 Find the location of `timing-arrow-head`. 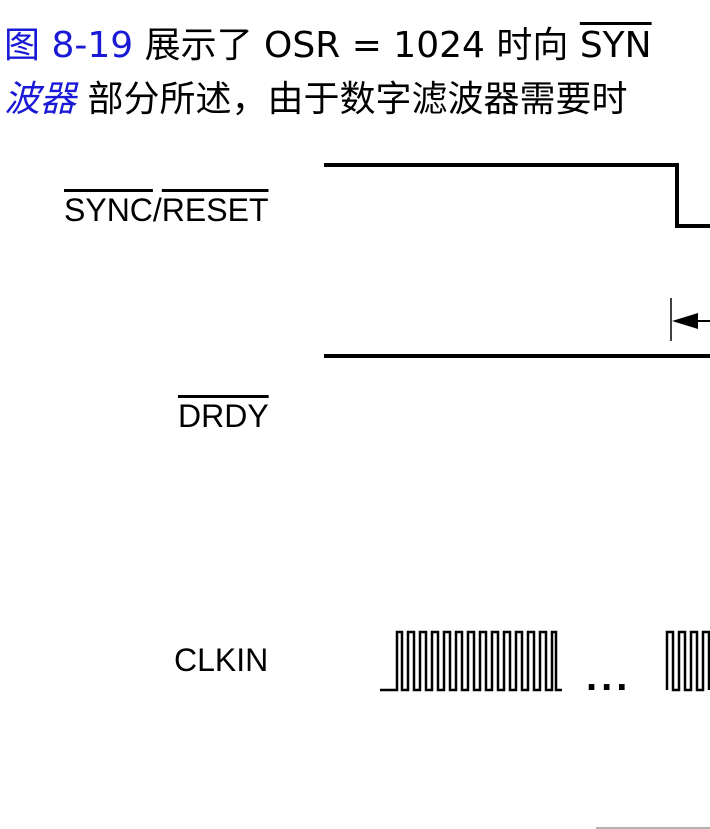

timing-arrow-head is located at coordinates (685, 321).